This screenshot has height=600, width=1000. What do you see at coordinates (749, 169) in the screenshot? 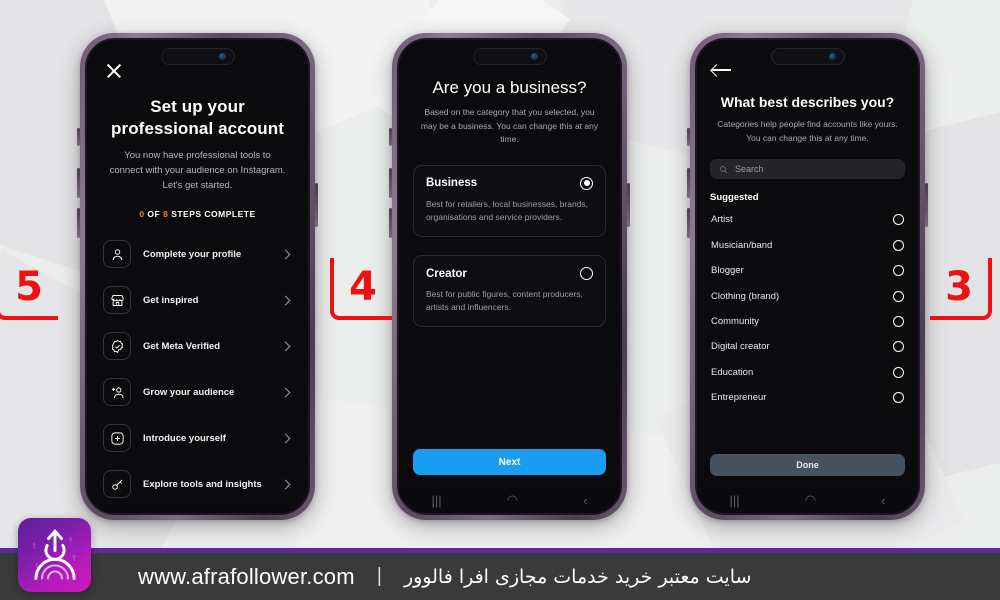
I see `search-placeholder: Search` at bounding box center [749, 169].